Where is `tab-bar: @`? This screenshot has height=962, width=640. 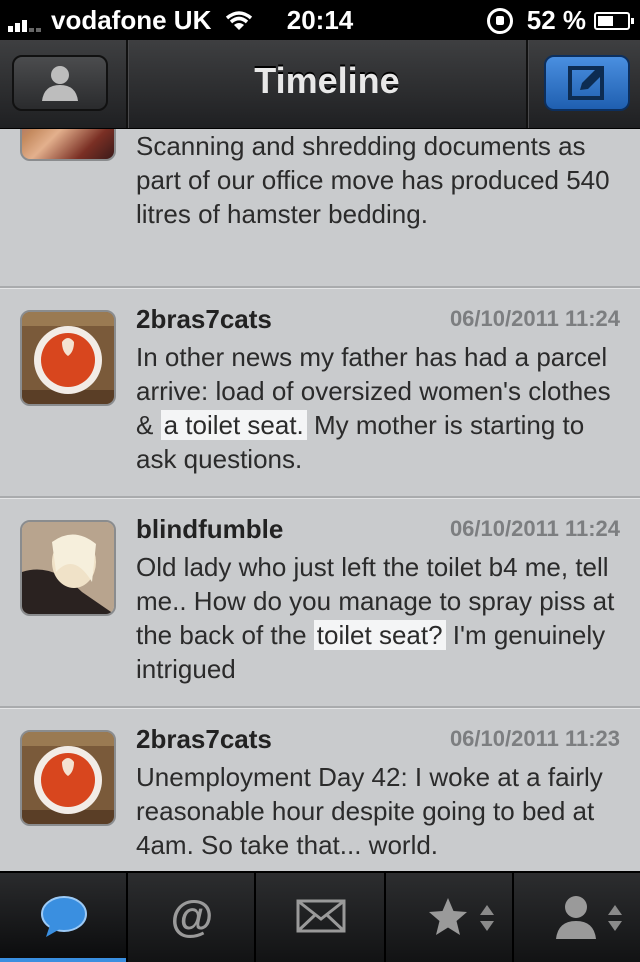
tab-bar: @ is located at coordinates (320, 916).